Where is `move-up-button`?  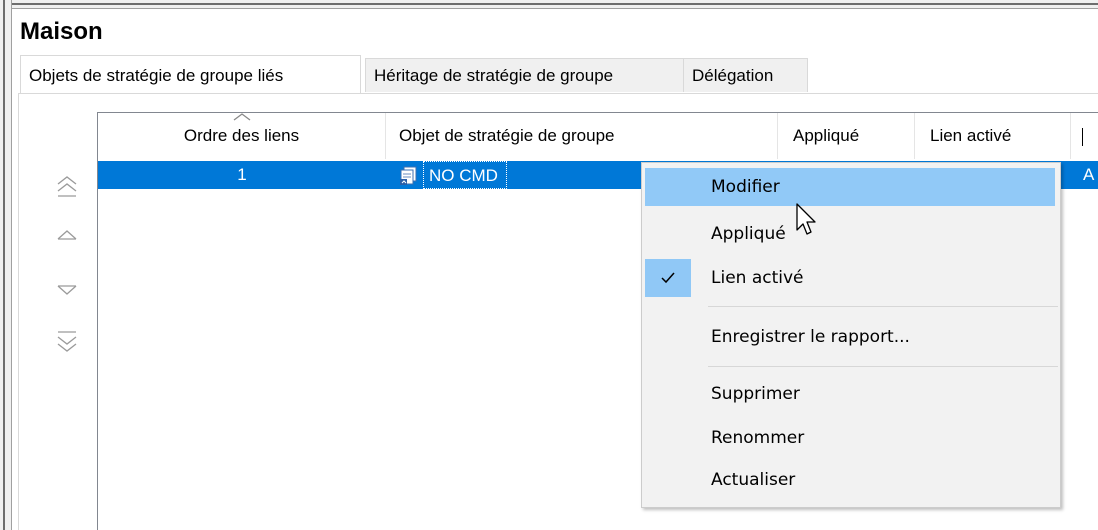 move-up-button is located at coordinates (67, 235).